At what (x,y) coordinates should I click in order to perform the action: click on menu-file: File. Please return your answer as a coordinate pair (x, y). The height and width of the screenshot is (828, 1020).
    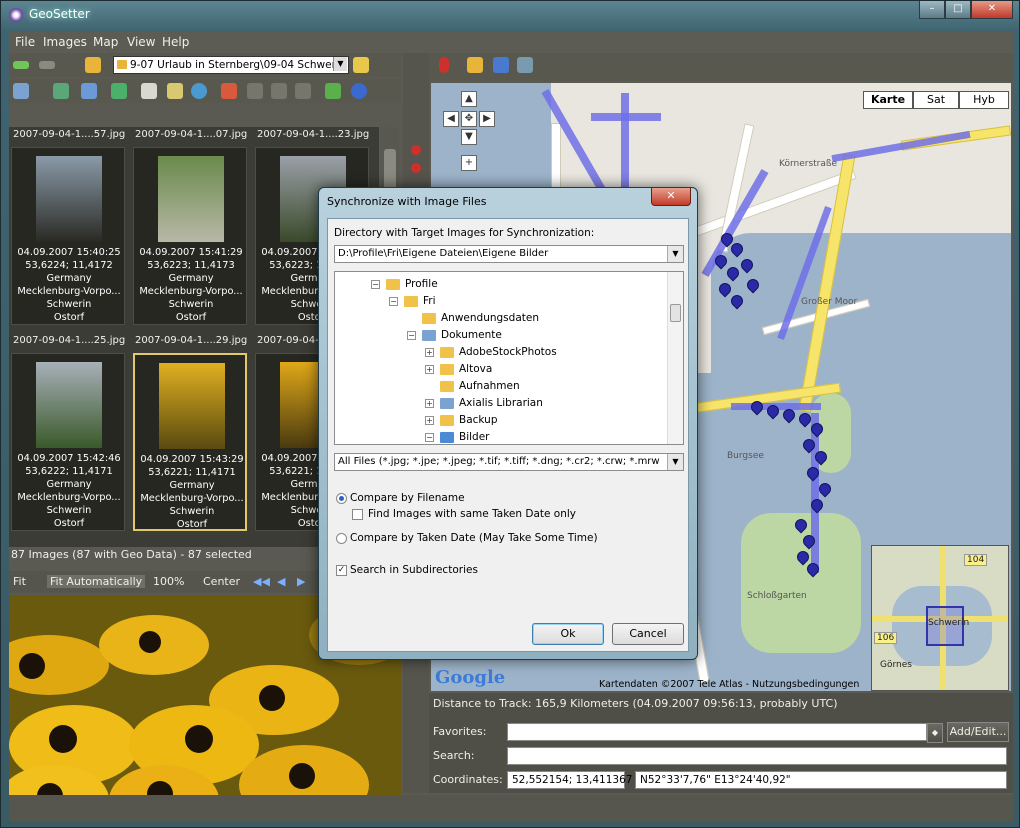
    Looking at the image, I should click on (25, 42).